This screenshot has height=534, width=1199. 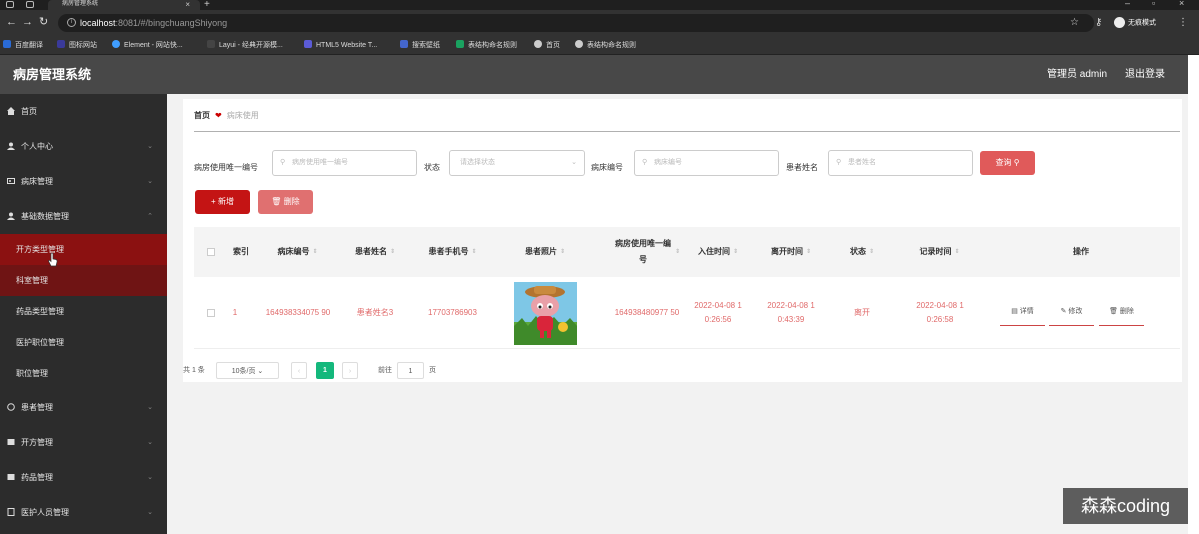 What do you see at coordinates (599, 5) in the screenshot?
I see `browser-tabbar: 病房管理系统 × + – ▫ ×` at bounding box center [599, 5].